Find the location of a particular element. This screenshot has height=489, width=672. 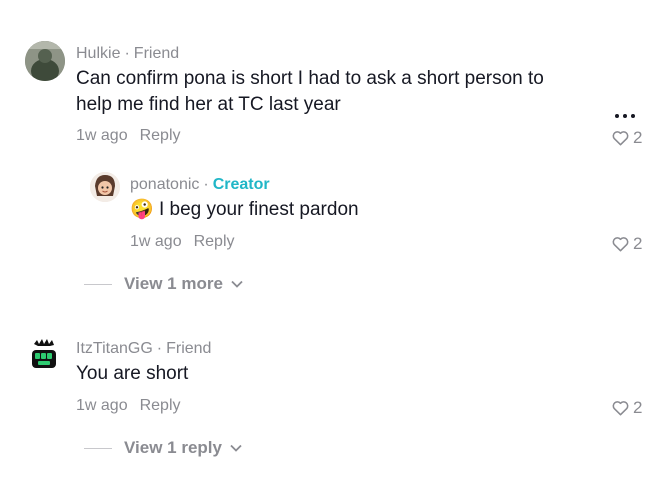

avatar-ponatonic is located at coordinates (105, 187).